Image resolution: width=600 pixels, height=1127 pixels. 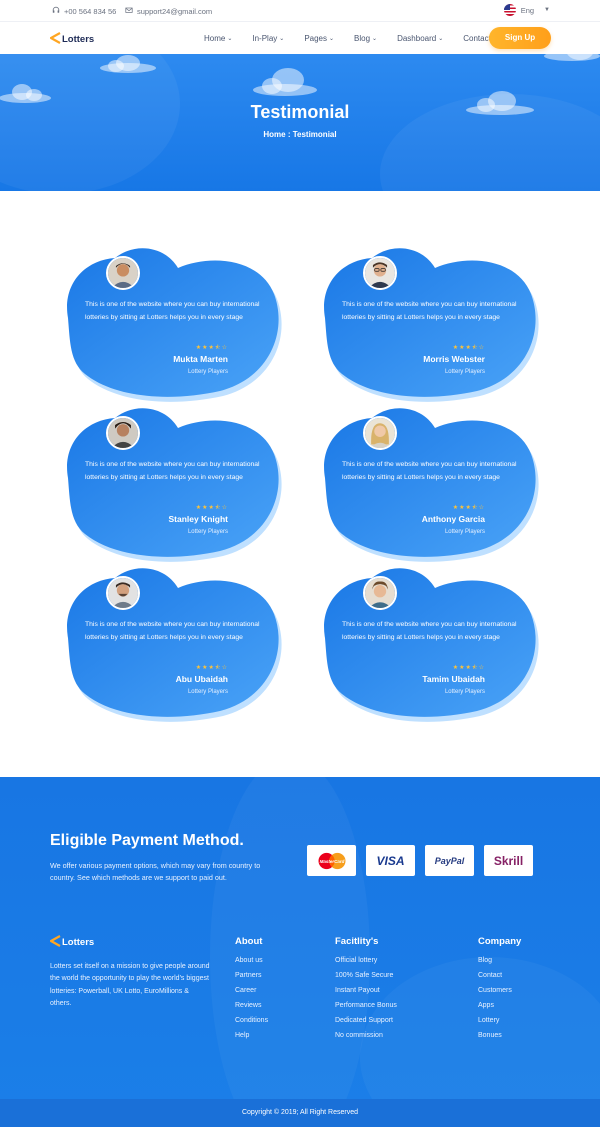 What do you see at coordinates (175, 11) in the screenshot?
I see `email-address: support24@gmail.com` at bounding box center [175, 11].